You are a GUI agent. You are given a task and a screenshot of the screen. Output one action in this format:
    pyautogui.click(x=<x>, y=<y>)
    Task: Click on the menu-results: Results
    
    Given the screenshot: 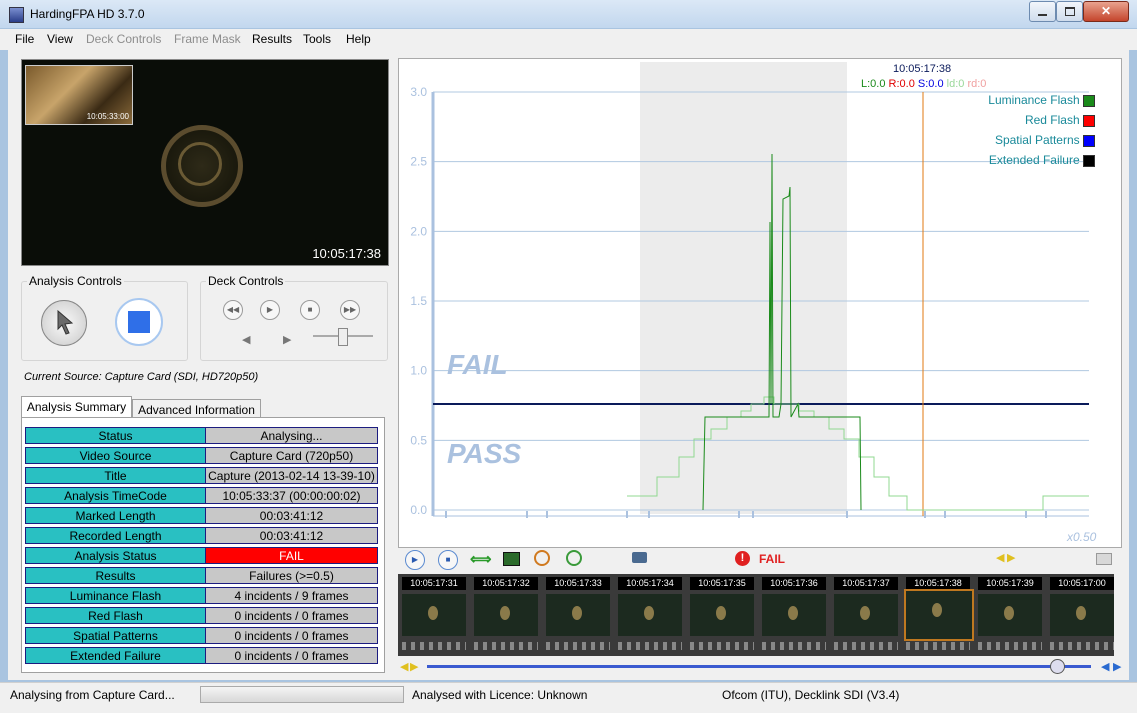 What is the action you would take?
    pyautogui.click(x=272, y=39)
    